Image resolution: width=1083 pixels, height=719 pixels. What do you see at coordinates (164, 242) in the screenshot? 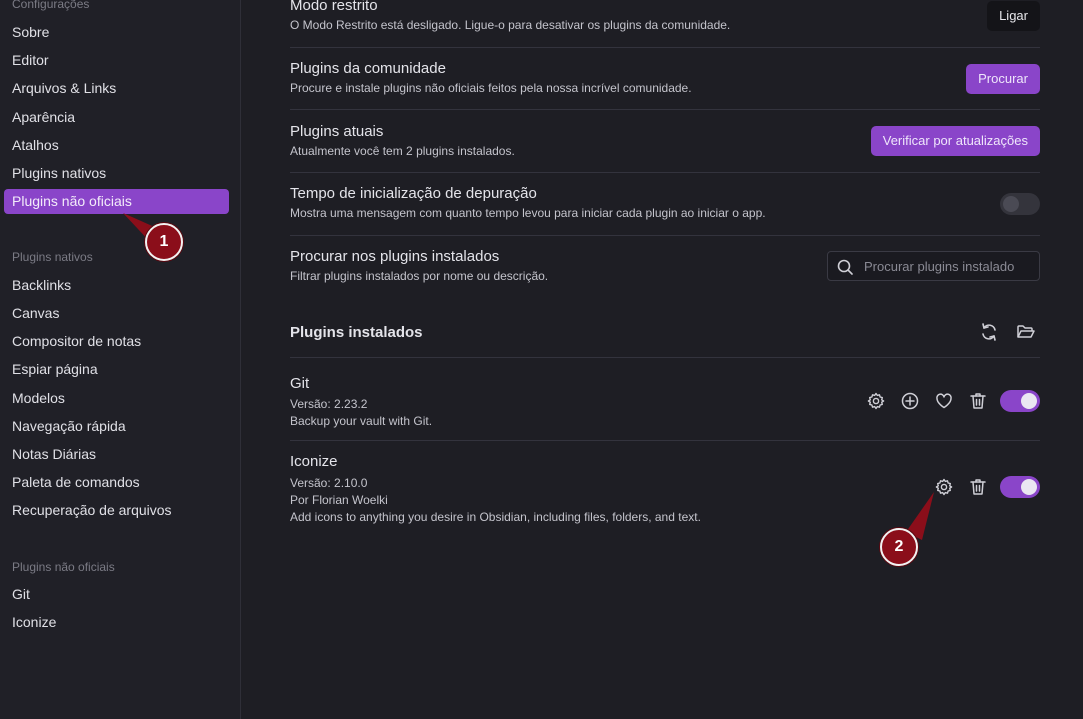
I see `callout-badge: 1` at bounding box center [164, 242].